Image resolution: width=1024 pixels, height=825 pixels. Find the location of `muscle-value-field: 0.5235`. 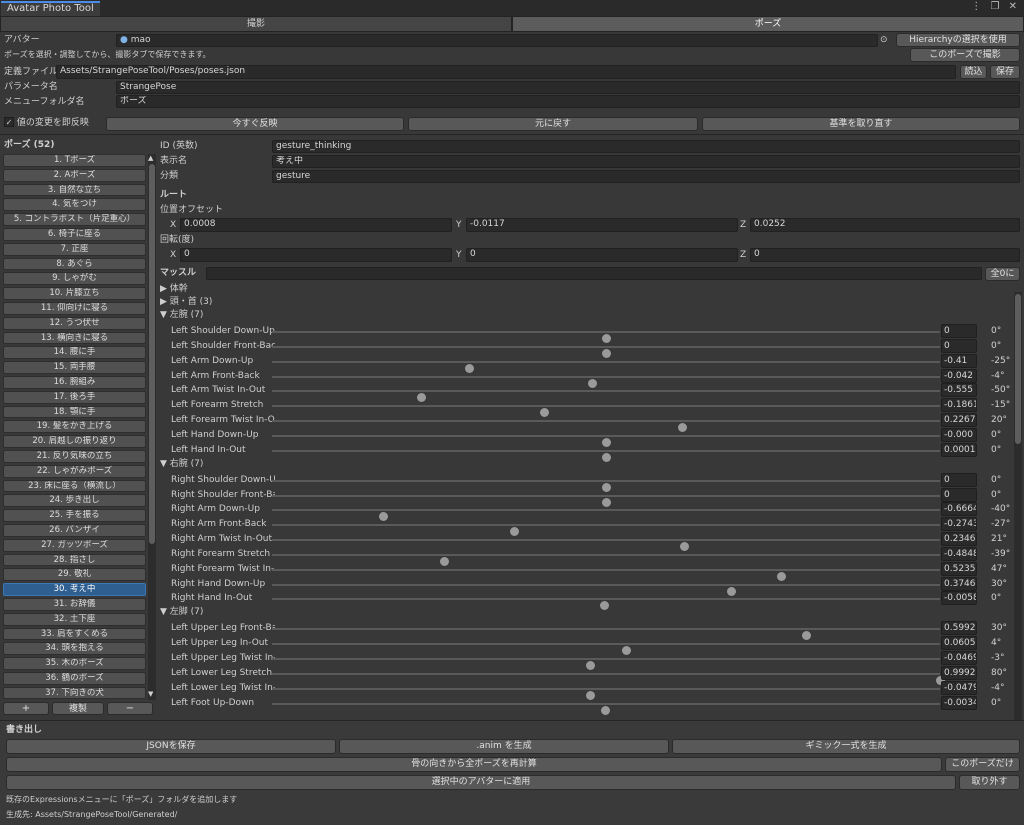

muscle-value-field: 0.5235 is located at coordinates (959, 568).